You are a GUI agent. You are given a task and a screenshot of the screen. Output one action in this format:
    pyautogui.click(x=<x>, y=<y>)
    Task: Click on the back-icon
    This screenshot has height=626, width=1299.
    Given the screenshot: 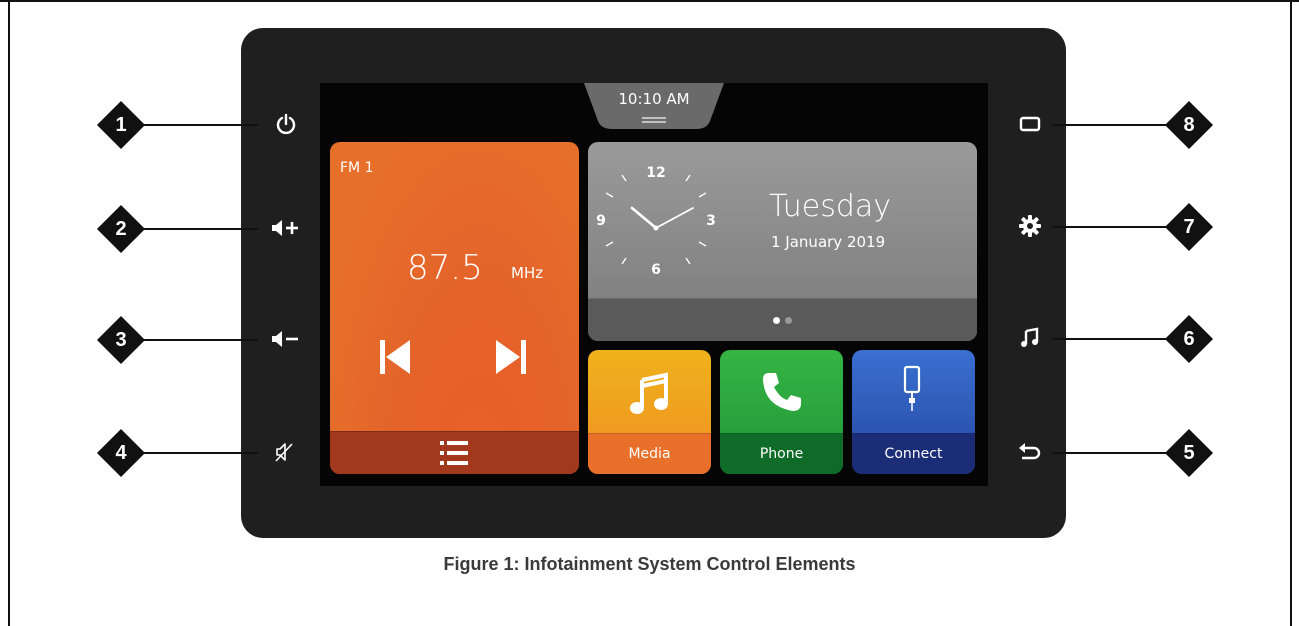 What is the action you would take?
    pyautogui.click(x=1030, y=451)
    